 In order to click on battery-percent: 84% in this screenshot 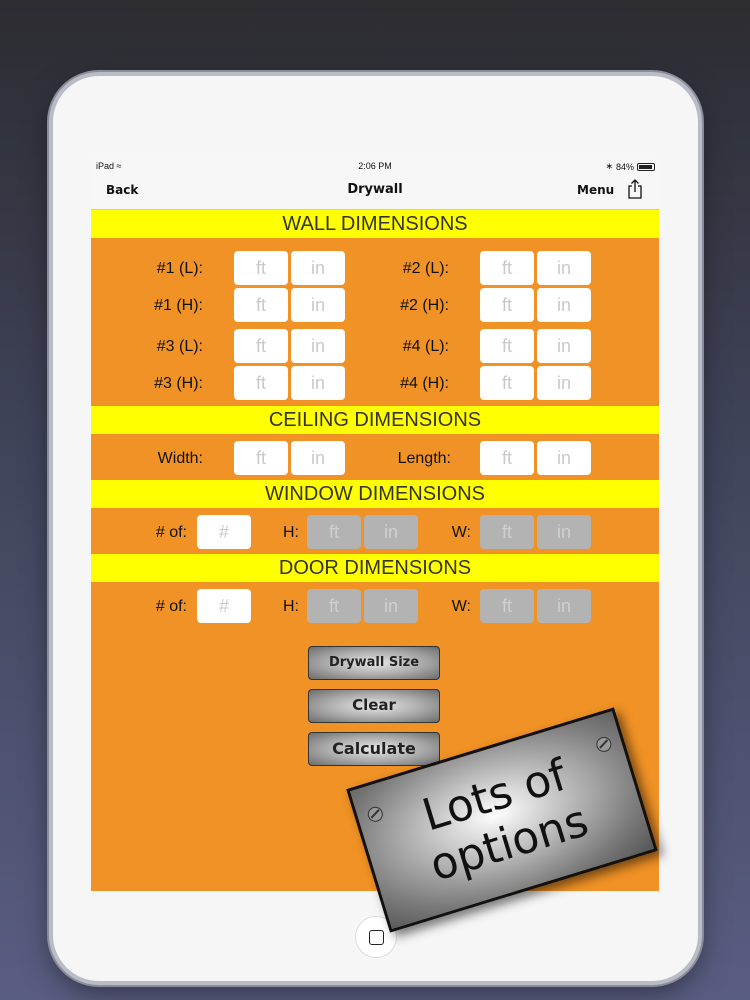, I will do `click(624, 166)`.